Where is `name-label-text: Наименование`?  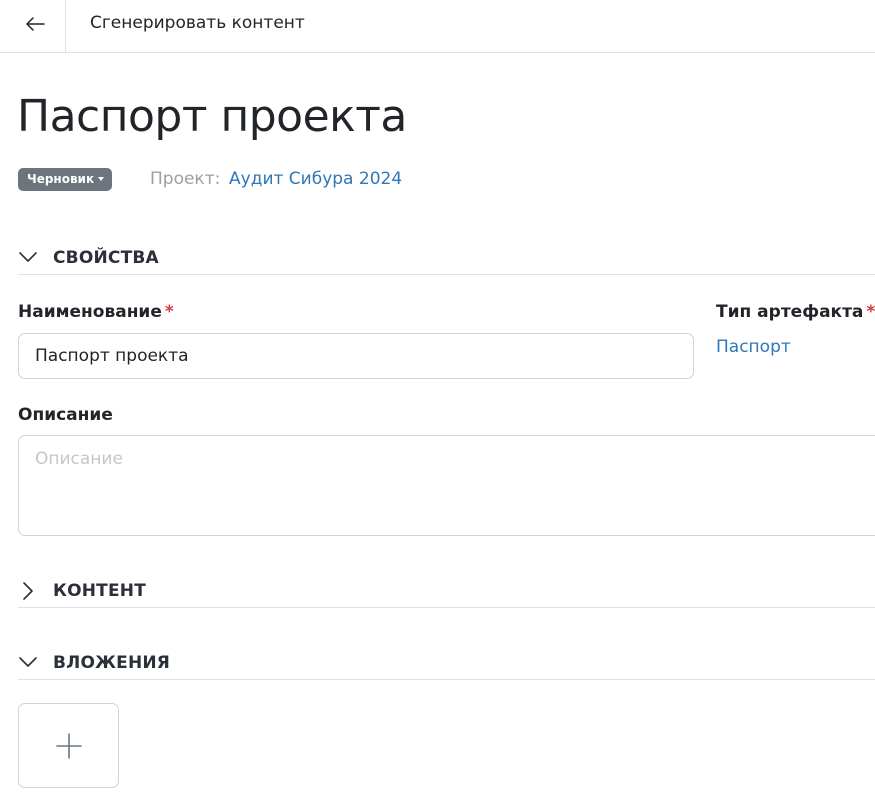
name-label-text: Наименование is located at coordinates (90, 312).